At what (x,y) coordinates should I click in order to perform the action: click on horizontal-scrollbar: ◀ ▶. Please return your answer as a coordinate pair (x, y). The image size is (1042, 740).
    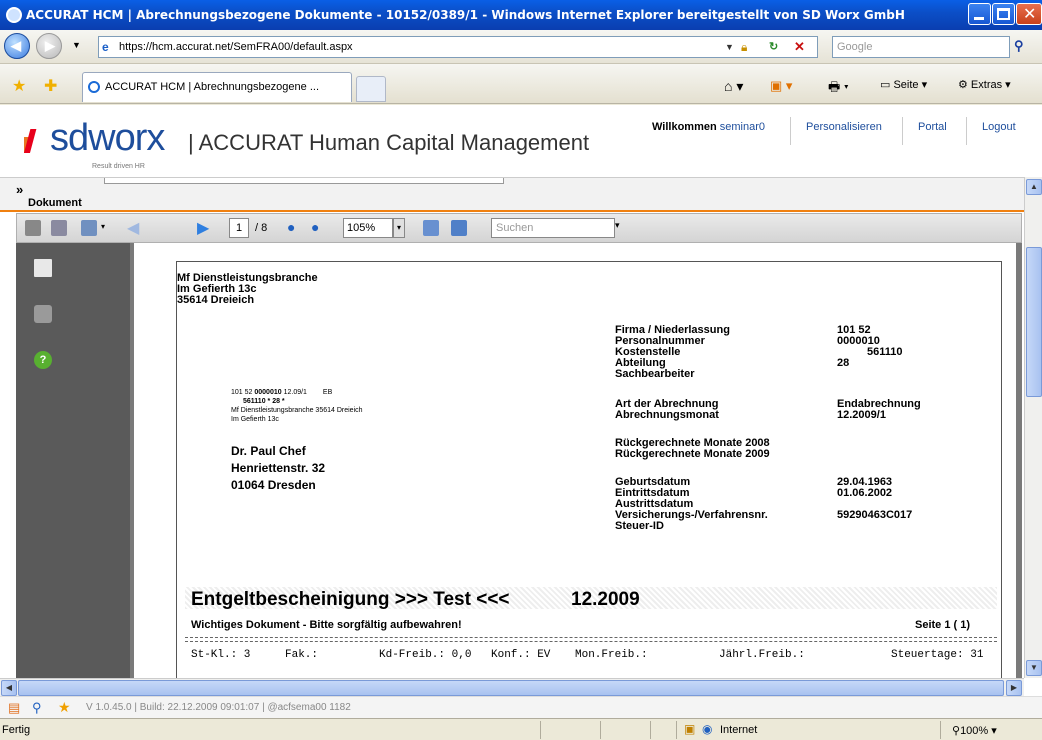
    Looking at the image, I should click on (512, 687).